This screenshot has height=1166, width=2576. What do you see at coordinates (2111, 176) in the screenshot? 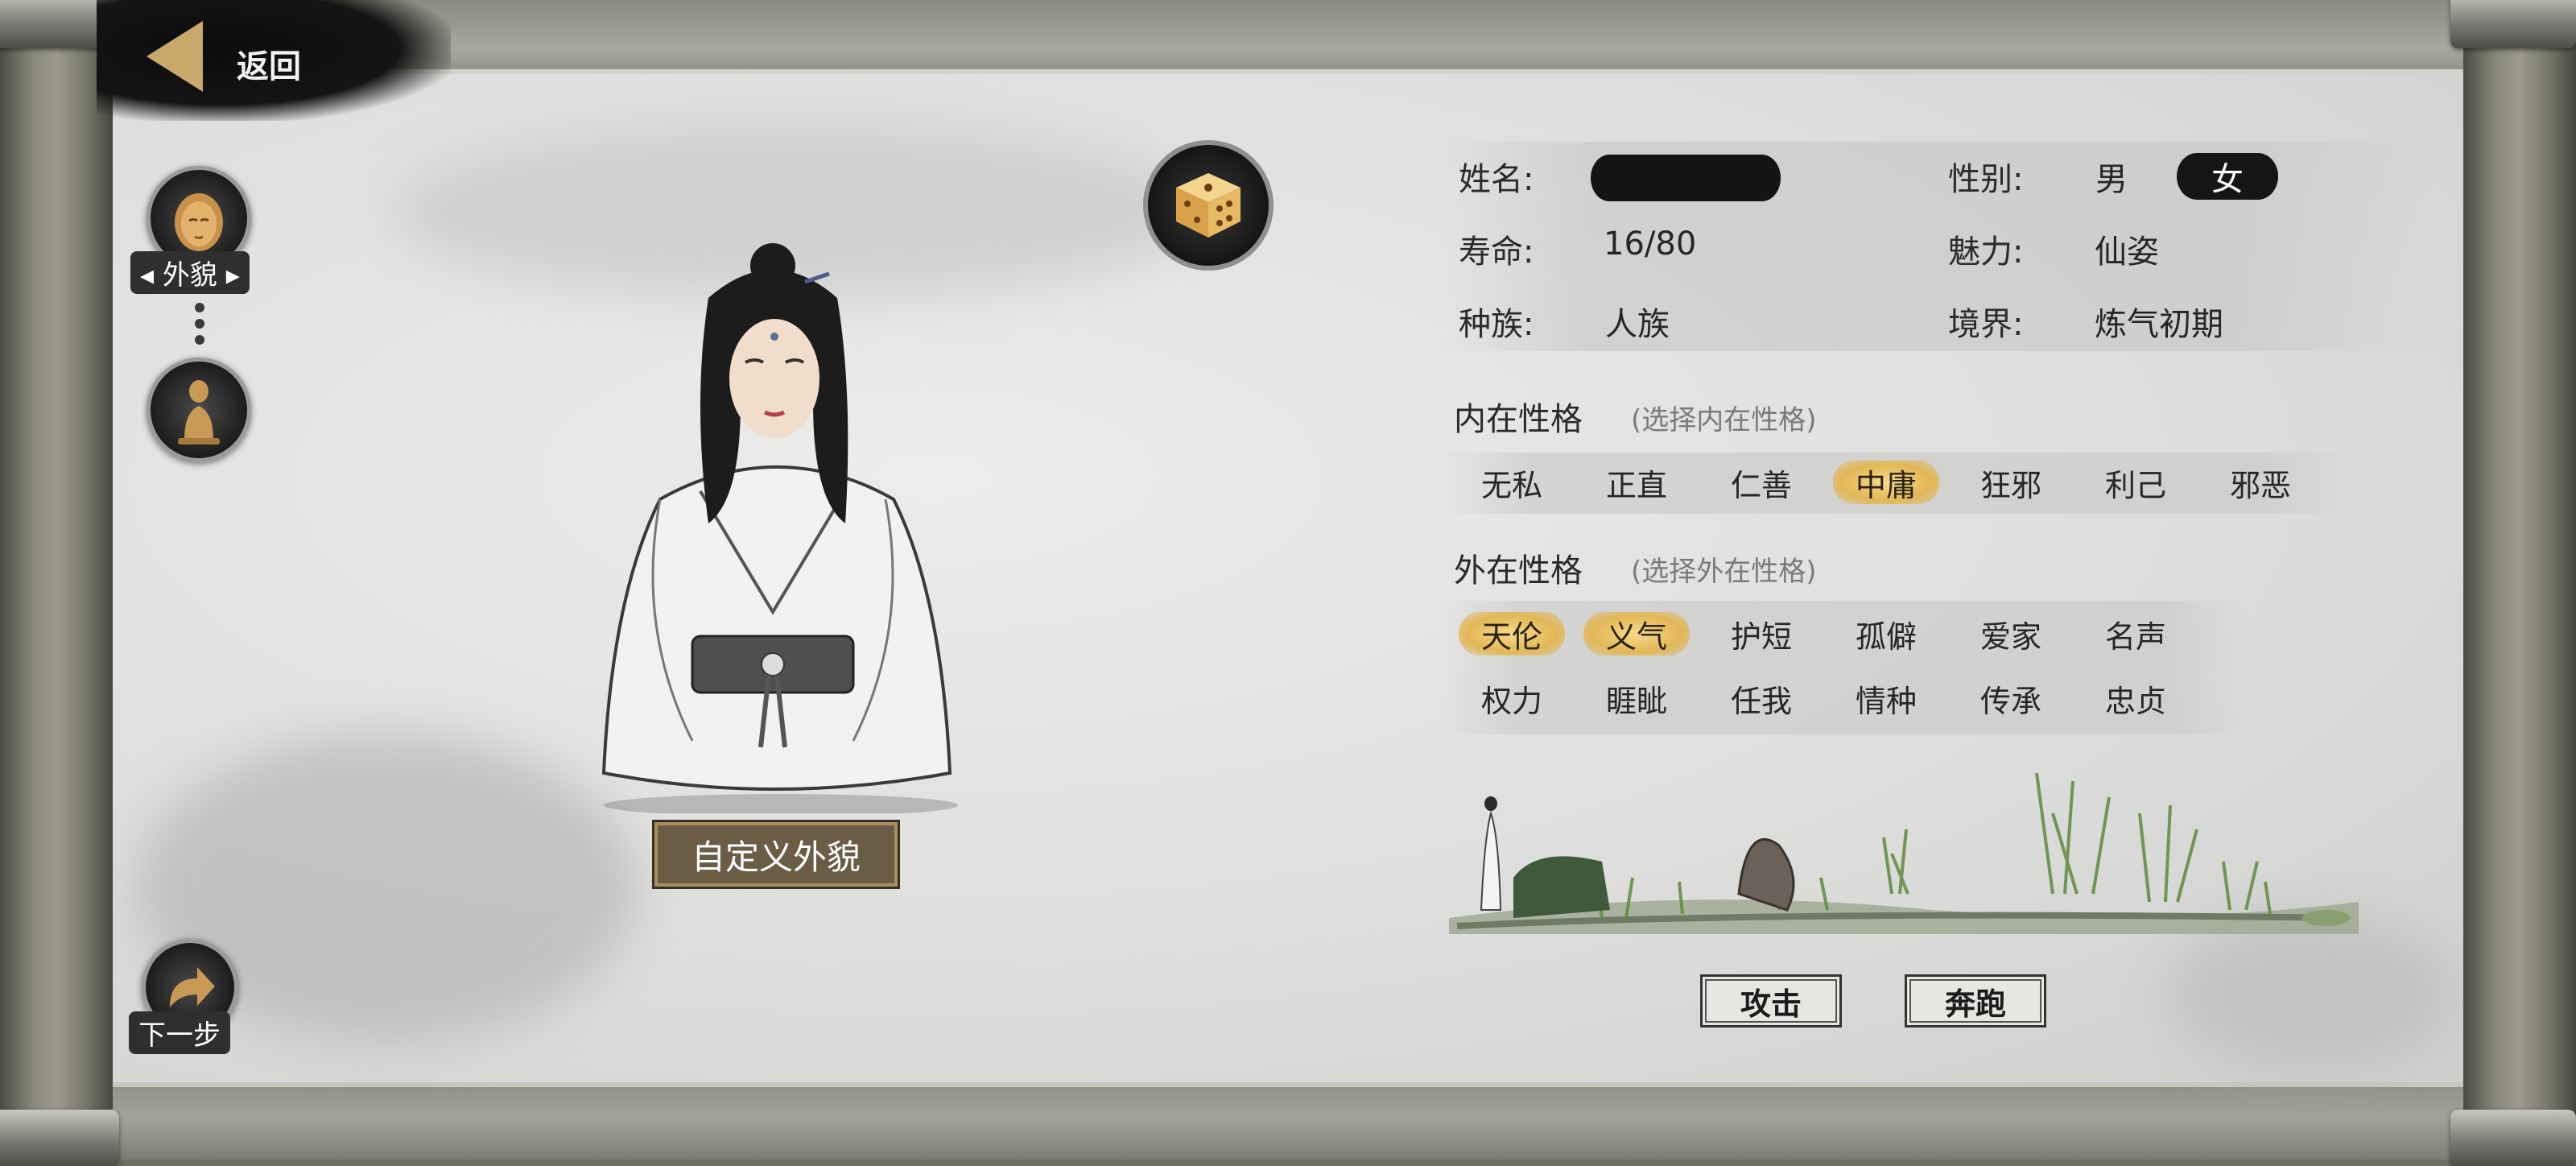
I see `gender-male-option: 男` at bounding box center [2111, 176].